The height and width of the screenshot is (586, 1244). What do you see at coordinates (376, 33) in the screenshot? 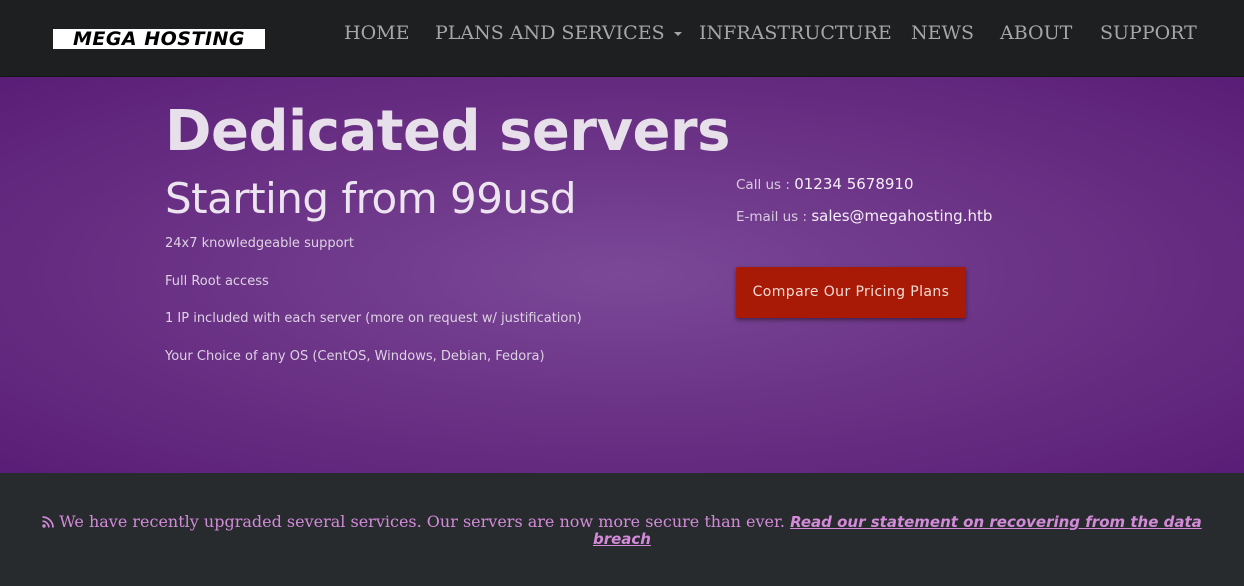
I see `nav-home: HOME` at bounding box center [376, 33].